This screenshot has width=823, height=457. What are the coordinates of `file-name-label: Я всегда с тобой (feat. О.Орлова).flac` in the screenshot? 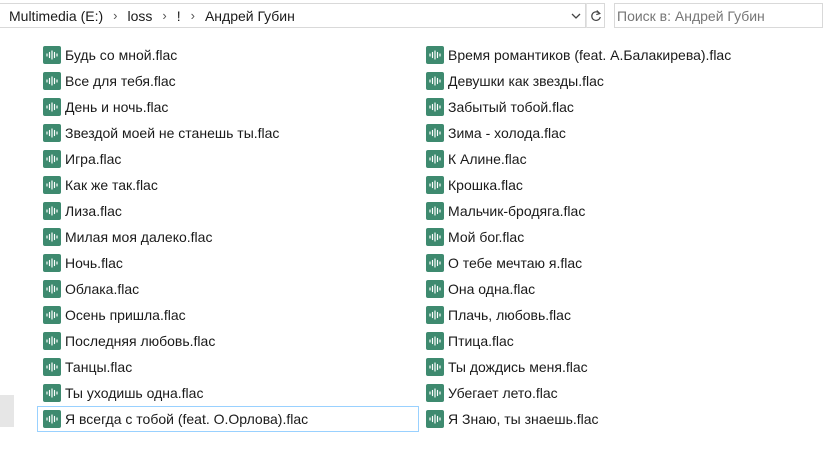 It's located at (187, 419).